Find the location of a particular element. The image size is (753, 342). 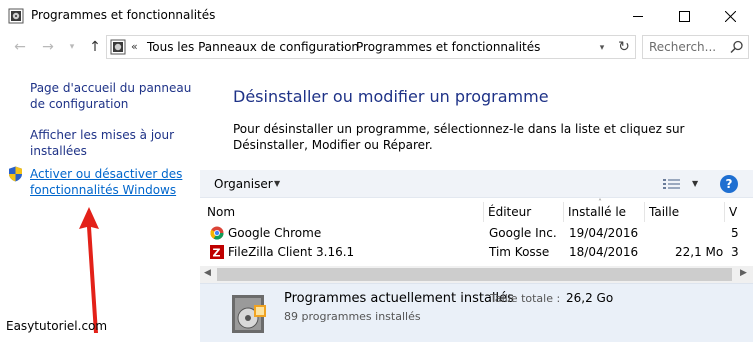

column-version: V is located at coordinates (733, 212).